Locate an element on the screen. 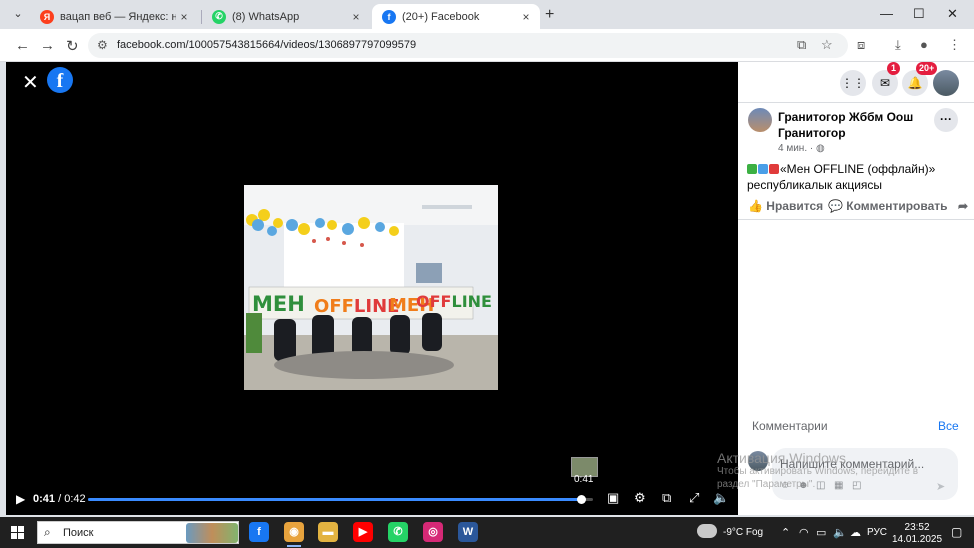 The width and height of the screenshot is (974, 548). thumbs-up-icon: 👍 is located at coordinates (755, 206).